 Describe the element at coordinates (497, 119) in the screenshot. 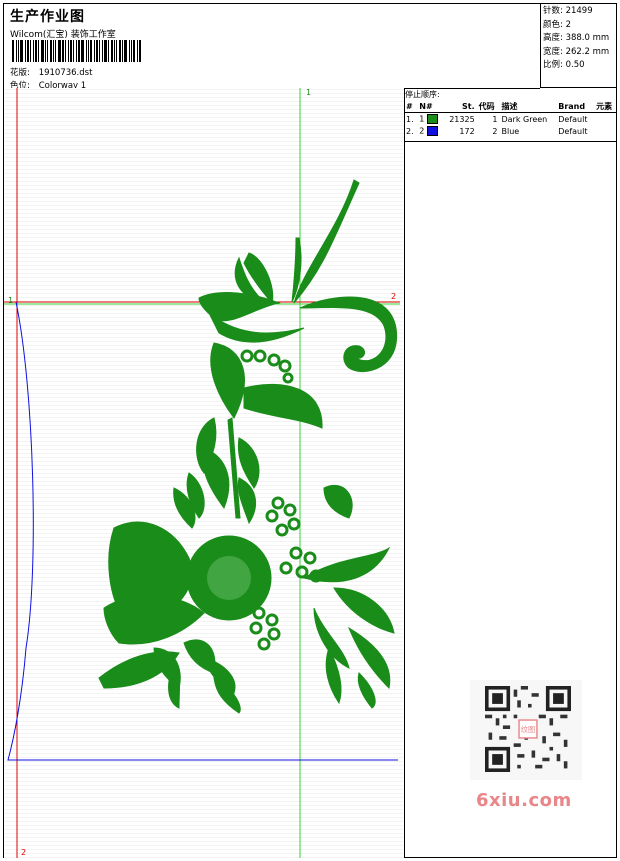

I see `table-row: 1. 1 21325 1 Dark Green Default` at that location.